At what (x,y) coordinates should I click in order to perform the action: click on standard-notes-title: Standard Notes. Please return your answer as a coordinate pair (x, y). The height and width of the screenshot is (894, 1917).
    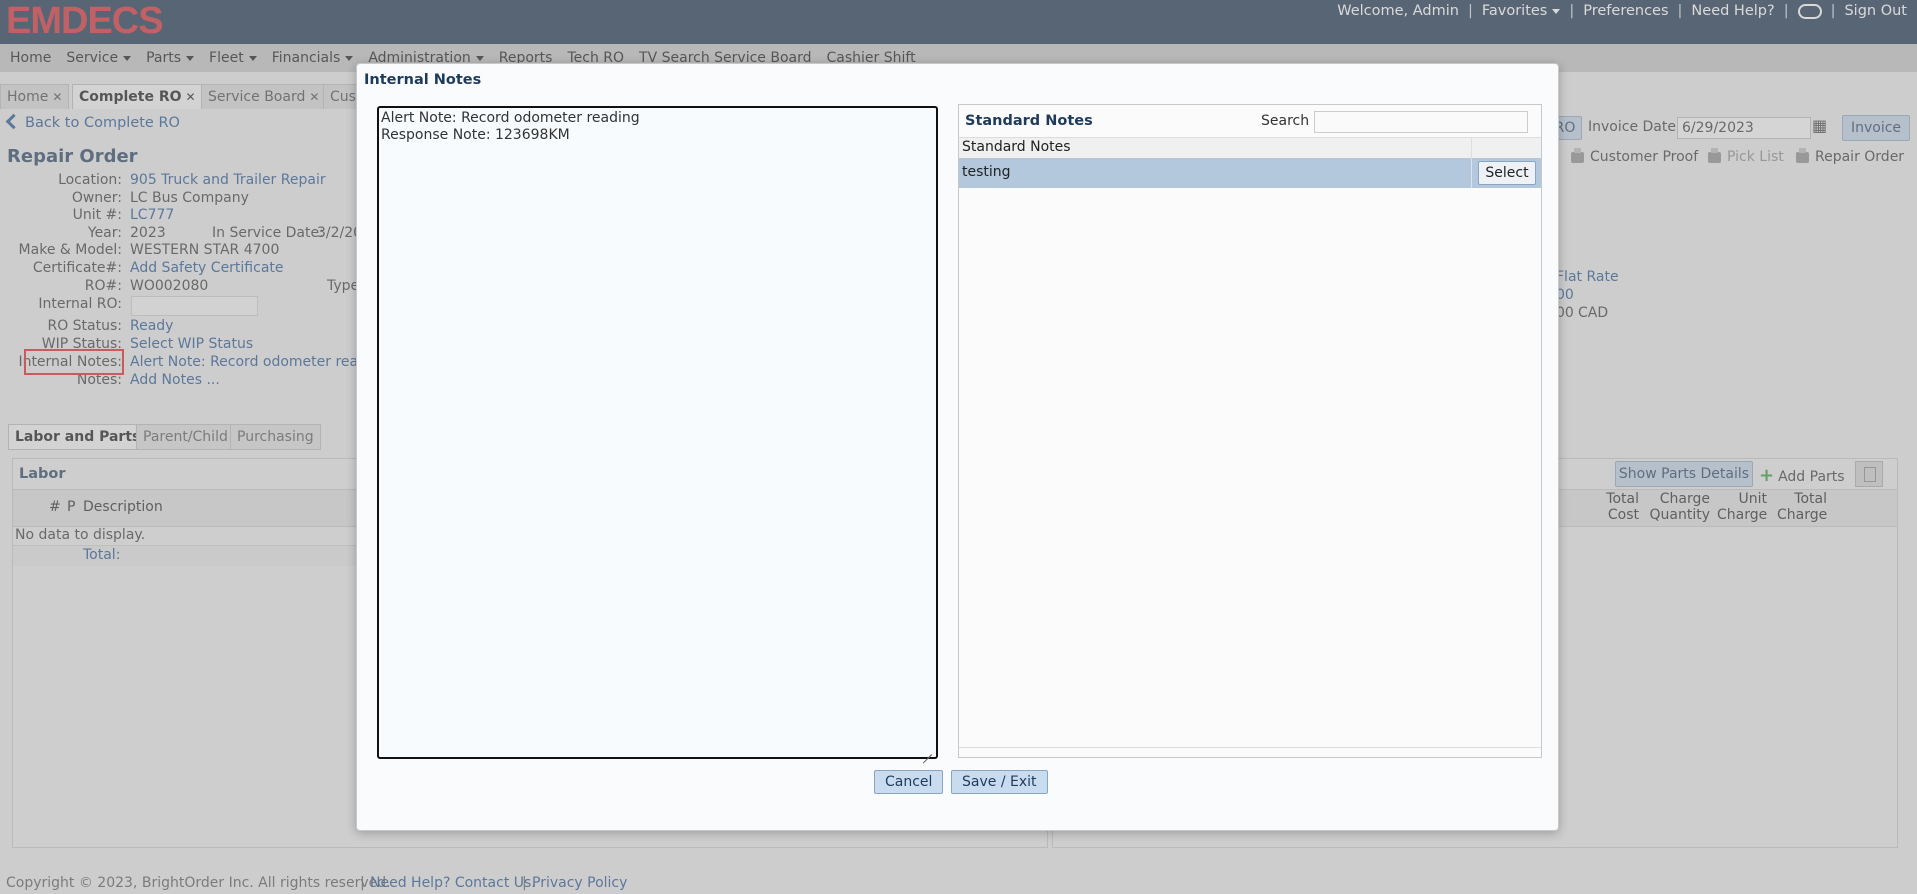
    Looking at the image, I should click on (1029, 121).